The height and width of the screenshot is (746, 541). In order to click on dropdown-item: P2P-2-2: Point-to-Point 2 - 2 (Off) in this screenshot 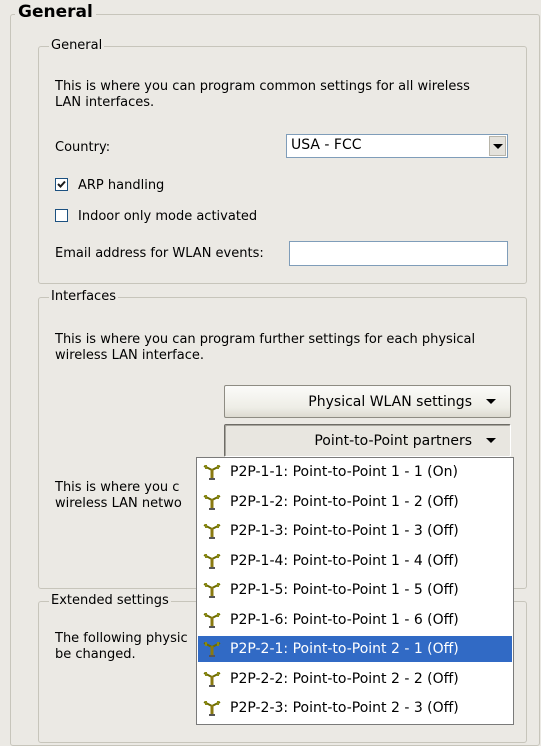, I will do `click(355, 679)`.